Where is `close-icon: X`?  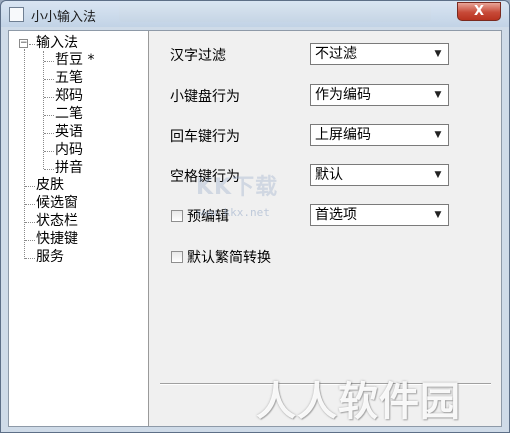
close-icon: X is located at coordinates (479, 11).